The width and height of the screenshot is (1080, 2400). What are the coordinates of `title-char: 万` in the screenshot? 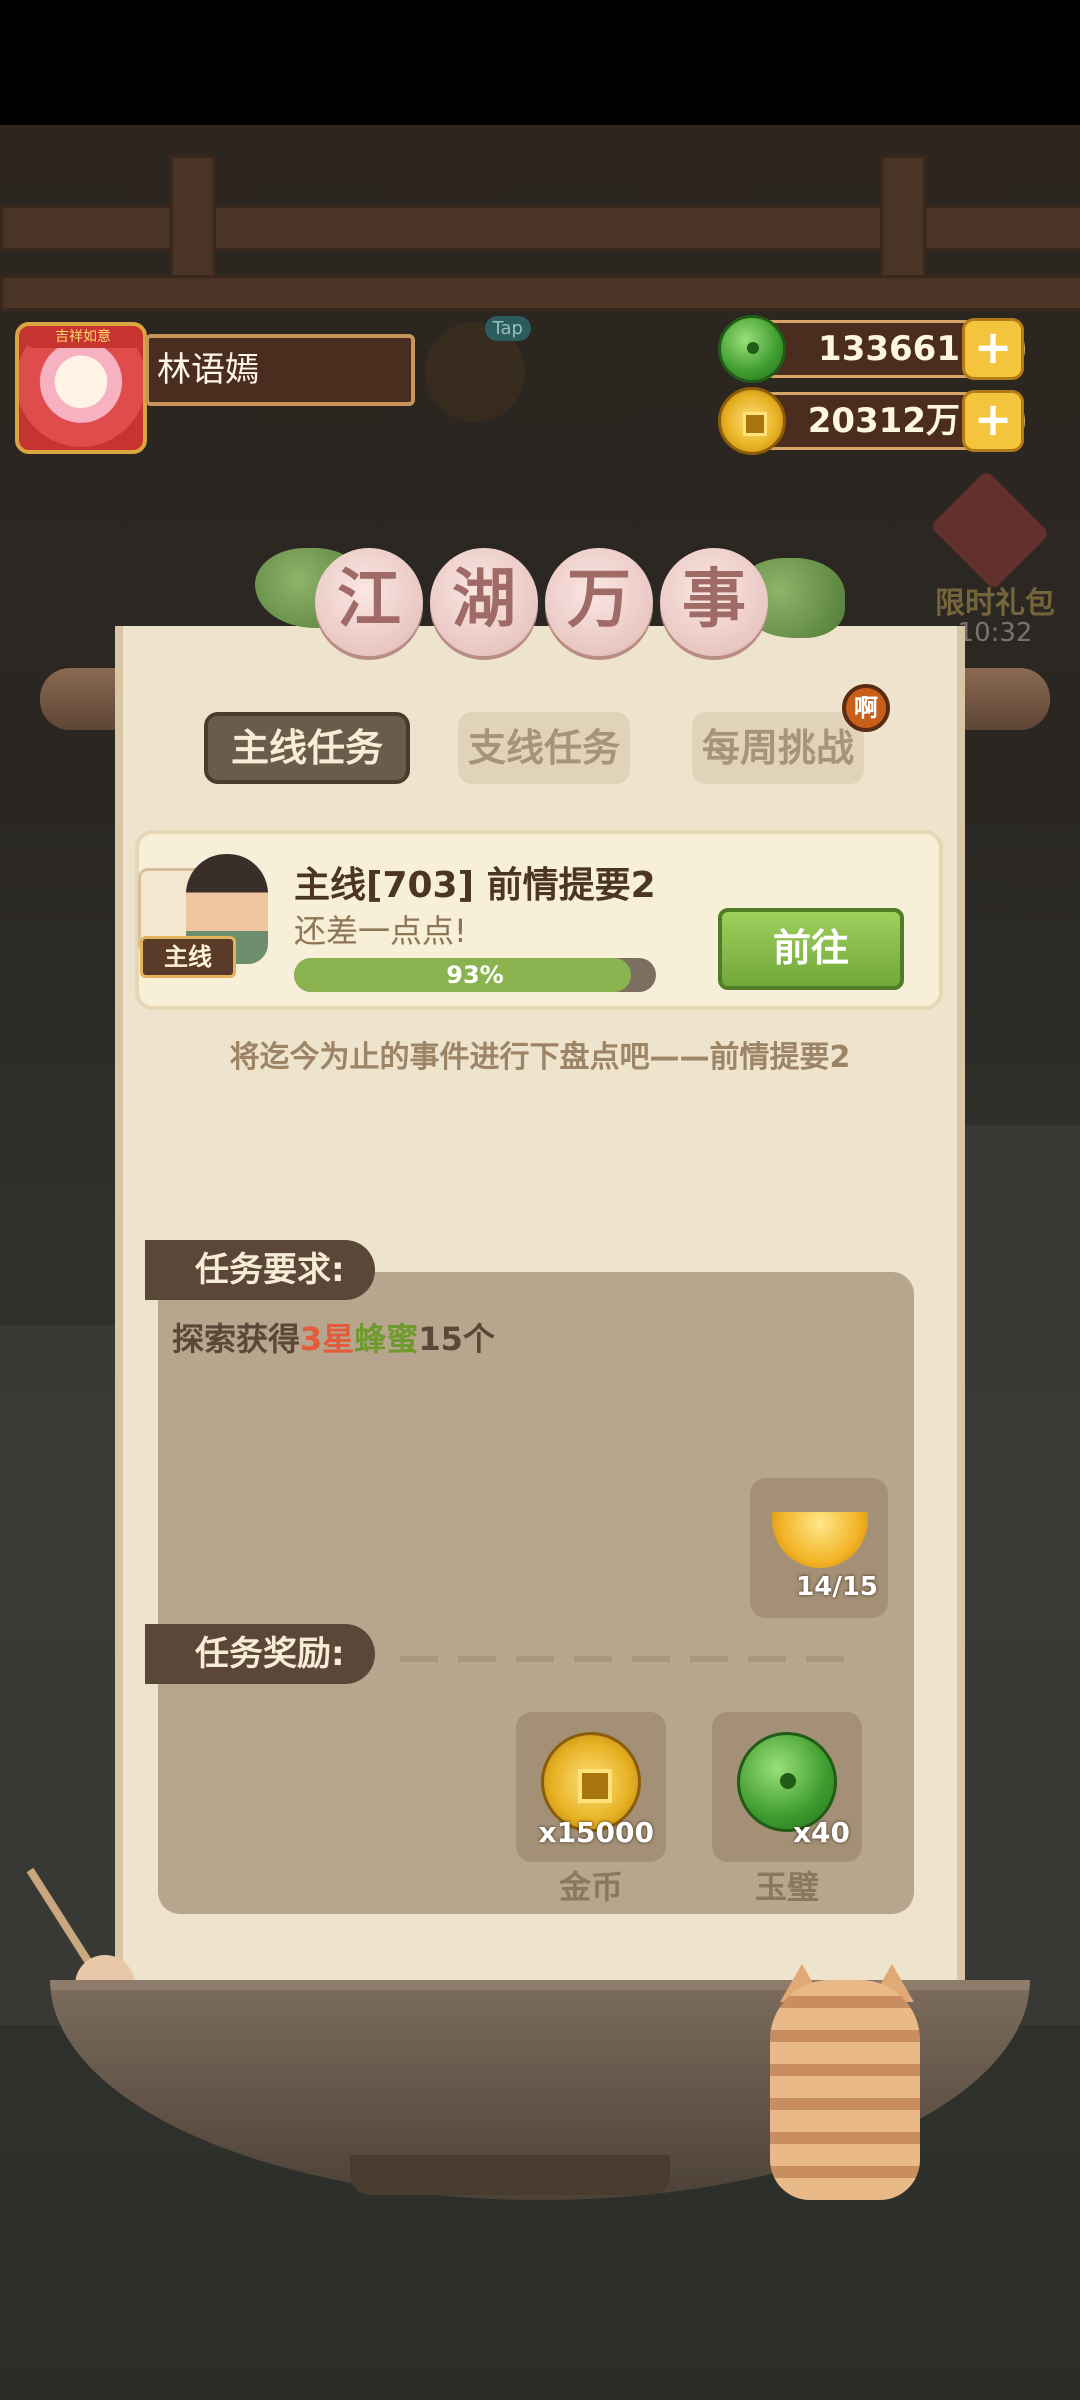 It's located at (599, 602).